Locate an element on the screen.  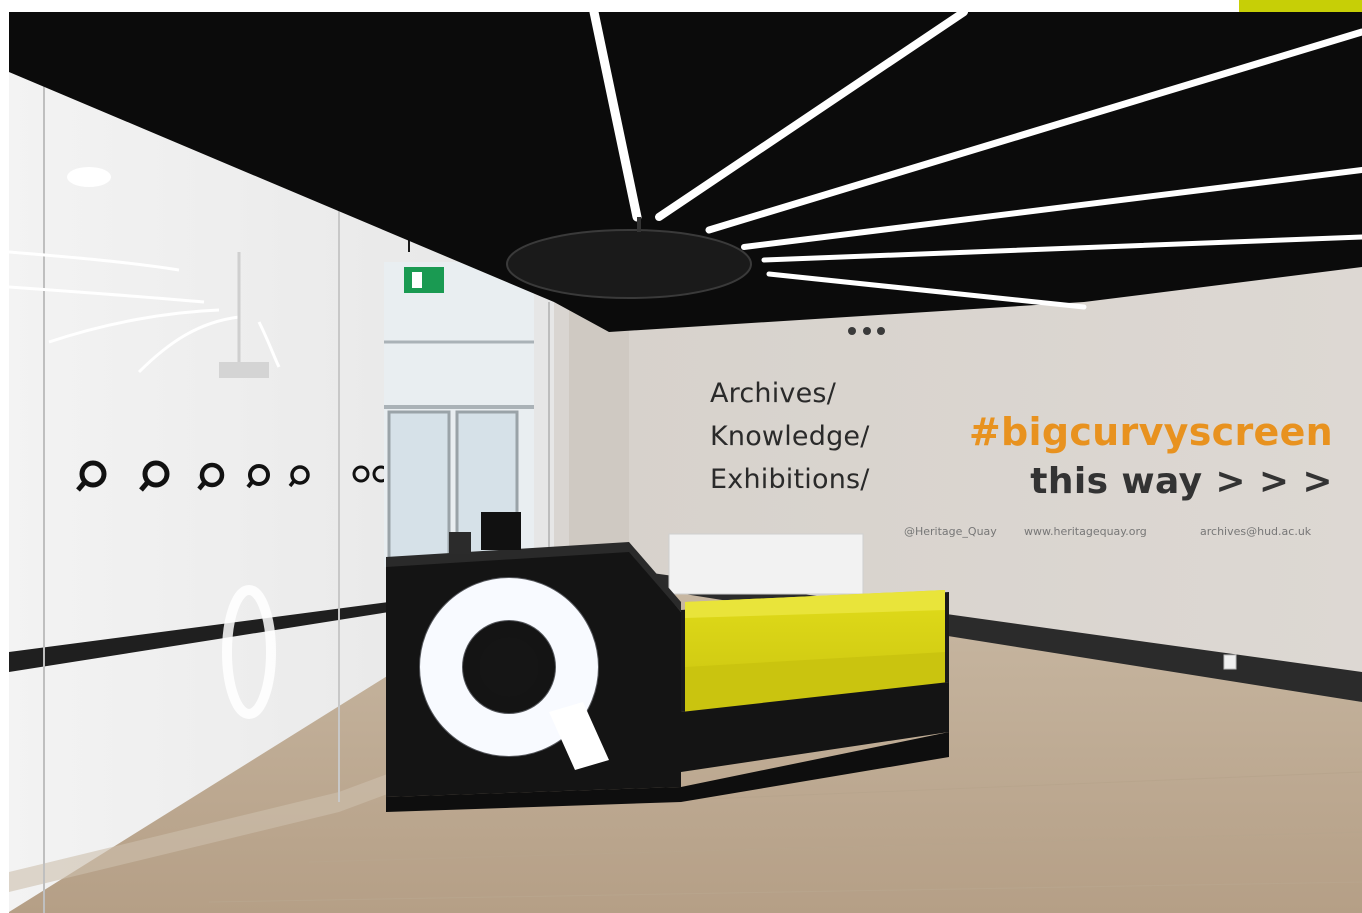
wall-hashtag: #bigcurvyscreen is located at coordinates (1150, 432).